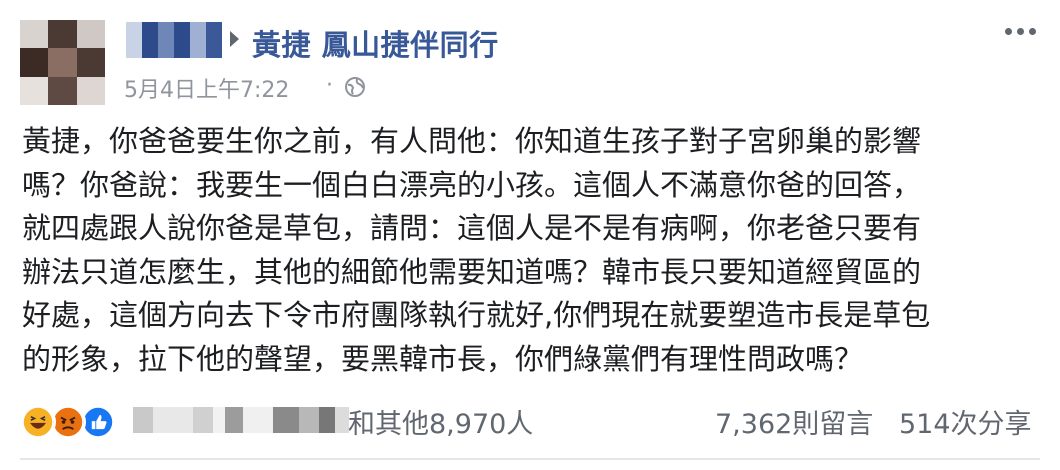 The image size is (1060, 470). What do you see at coordinates (472, 141) in the screenshot?
I see `post-line: 黃捷，你爸爸要生你之前，有人問他：你知道生孩子對子宮卵巢的影響` at bounding box center [472, 141].